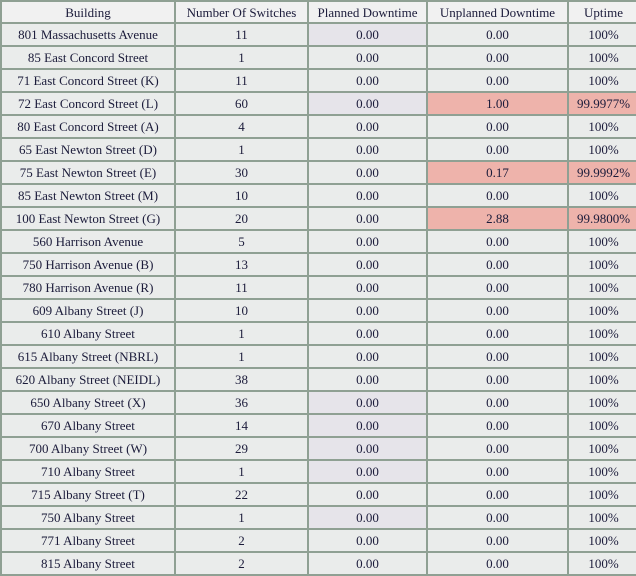 The height and width of the screenshot is (576, 636). Describe the element at coordinates (88, 34) in the screenshot. I see `cell-building: 801 Massachusetts Avenue` at that location.